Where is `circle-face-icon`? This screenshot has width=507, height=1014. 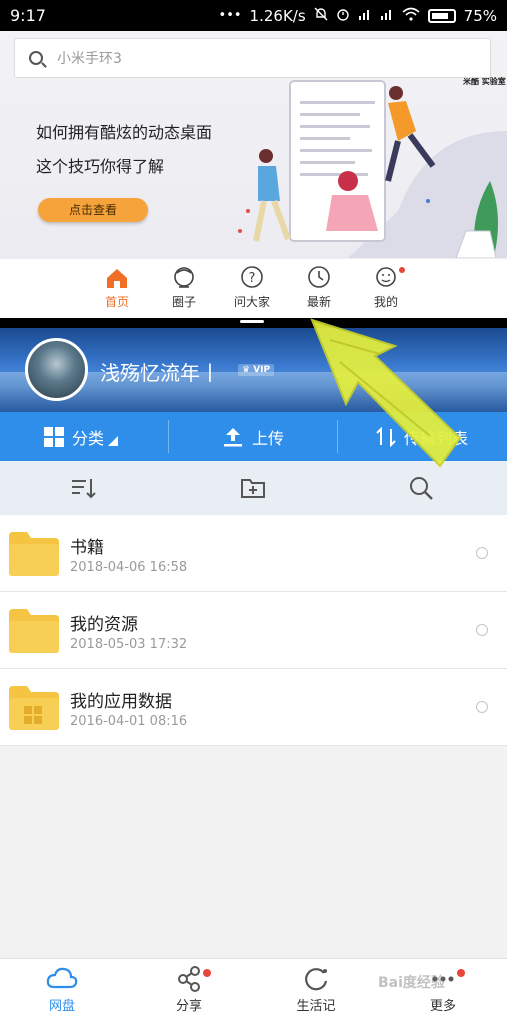
circle-face-icon is located at coordinates (184, 277).